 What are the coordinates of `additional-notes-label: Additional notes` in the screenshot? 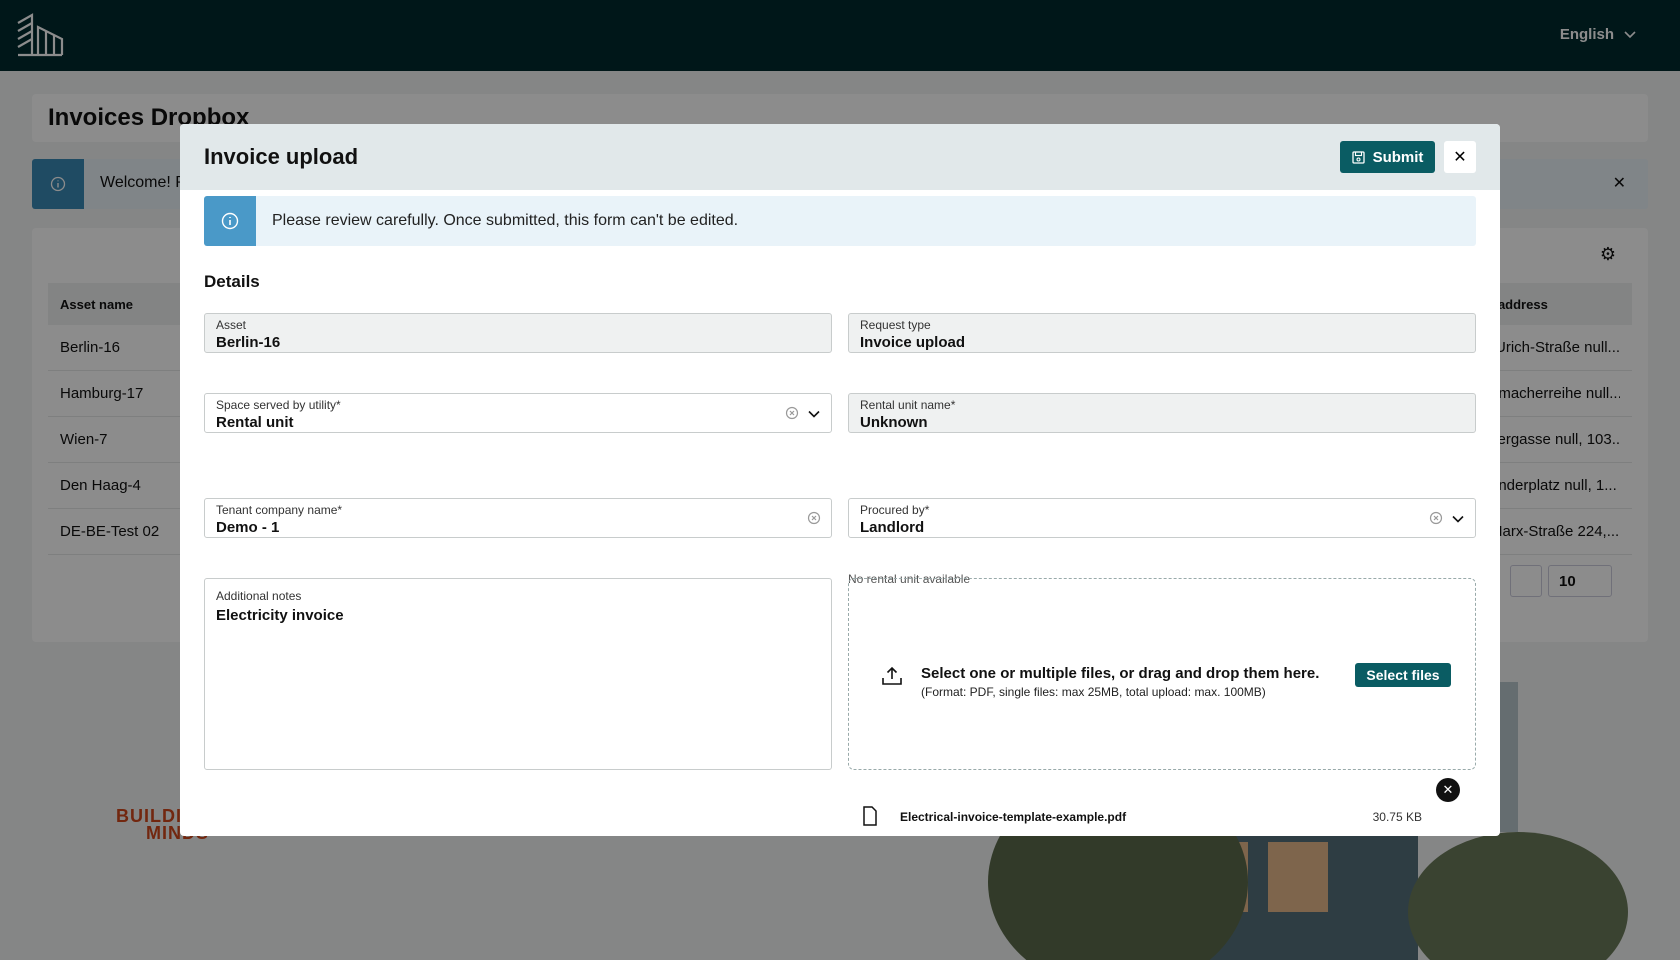 It's located at (259, 596).